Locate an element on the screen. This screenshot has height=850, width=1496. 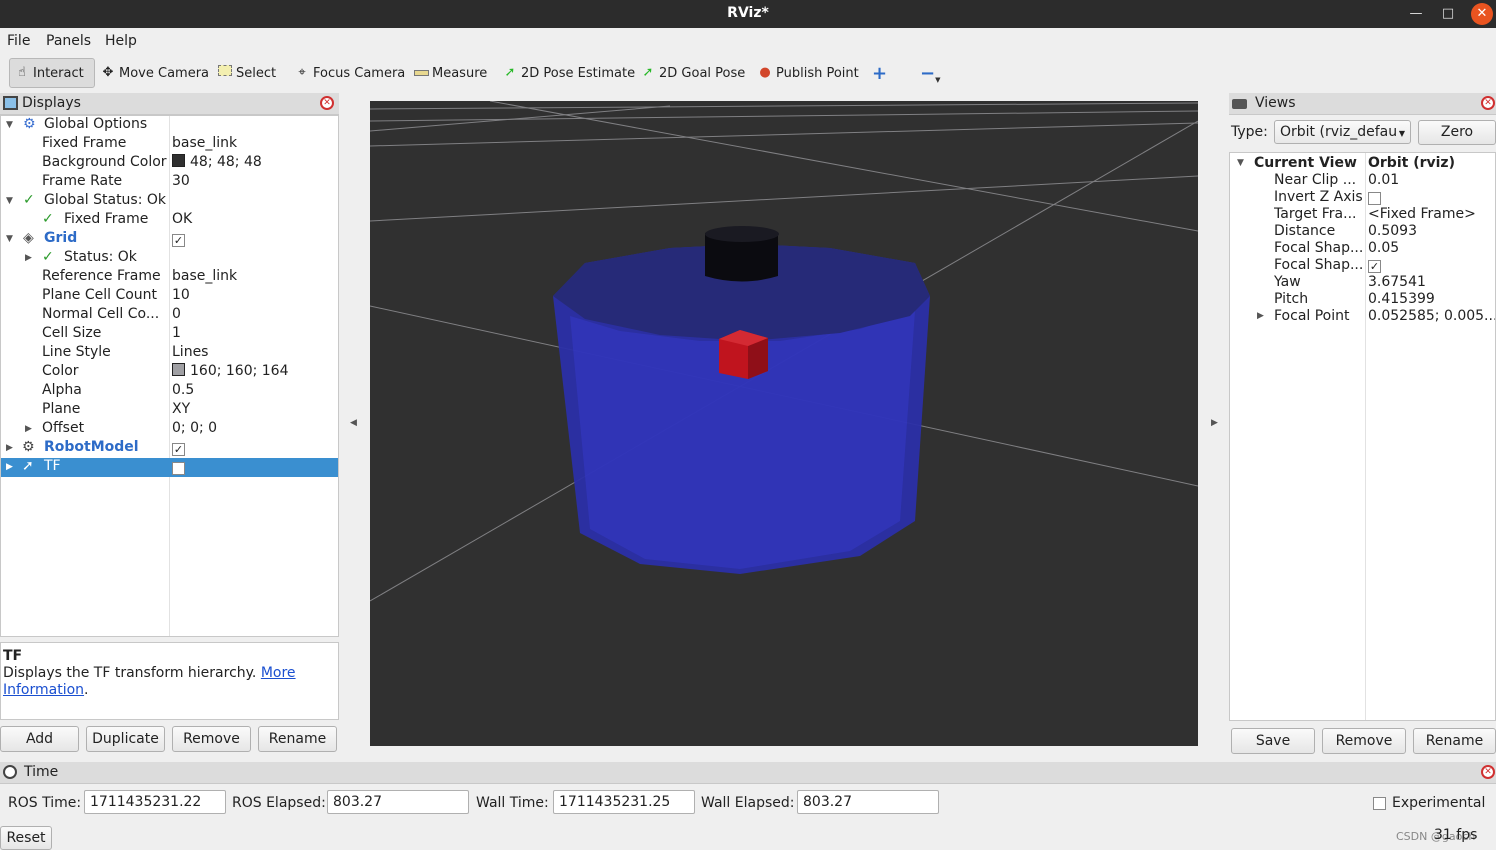
tree-row-line-style: Line Style Lines is located at coordinates (169, 353).